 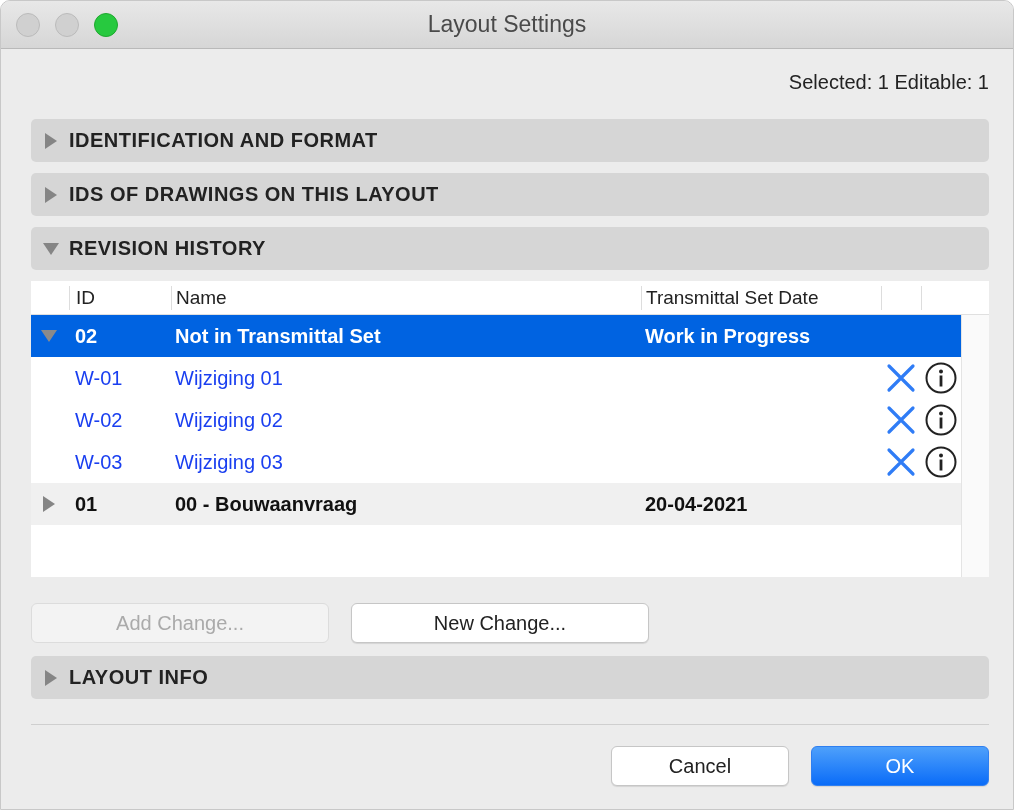 I want to click on section-header: IDS OF DRAWINGS ON THIS LAYOUT, so click(x=510, y=194).